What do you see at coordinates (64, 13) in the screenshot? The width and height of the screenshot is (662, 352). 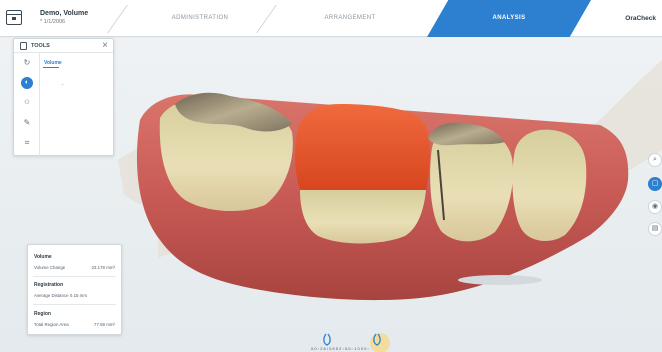 I see `case-title: Demo, Volume` at bounding box center [64, 13].